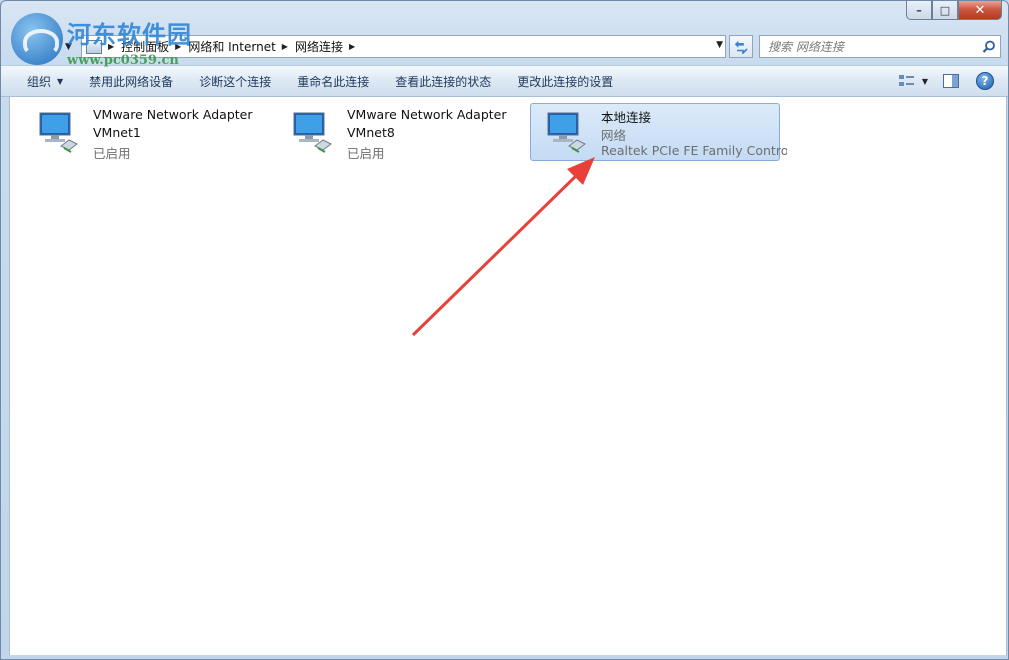  I want to click on refresh-button, so click(741, 46).